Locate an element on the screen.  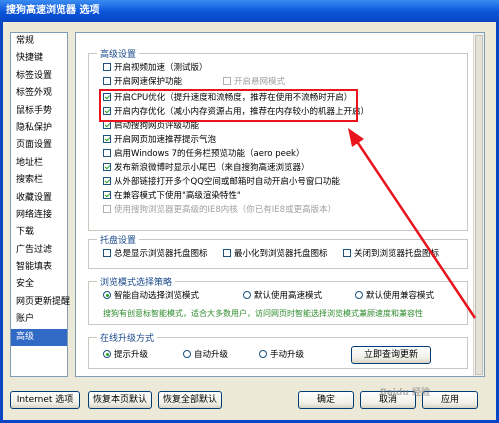
option-label: 默认使用兼容模式 is located at coordinates (400, 296).